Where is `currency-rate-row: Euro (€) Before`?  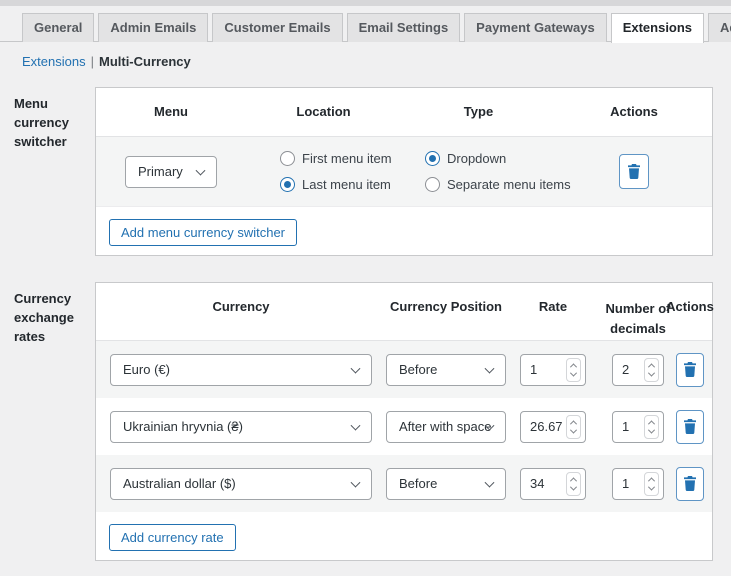
currency-rate-row: Euro (€) Before is located at coordinates (404, 369).